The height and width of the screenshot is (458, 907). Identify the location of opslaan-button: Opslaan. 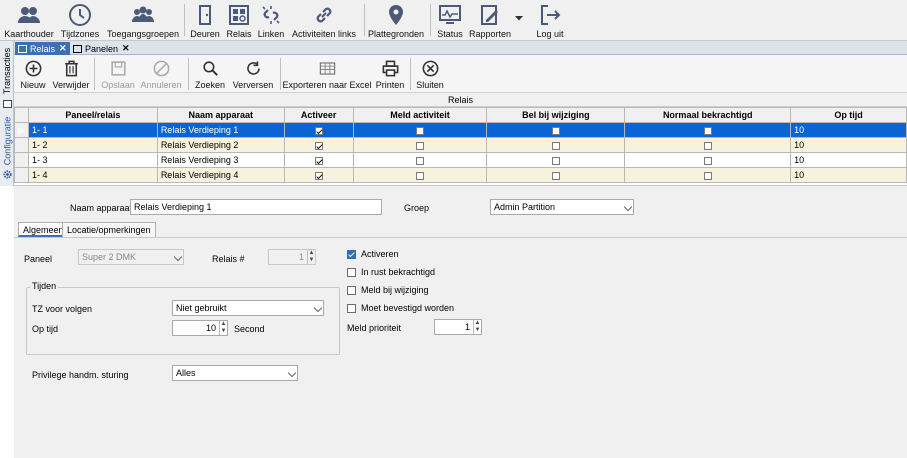
(118, 74).